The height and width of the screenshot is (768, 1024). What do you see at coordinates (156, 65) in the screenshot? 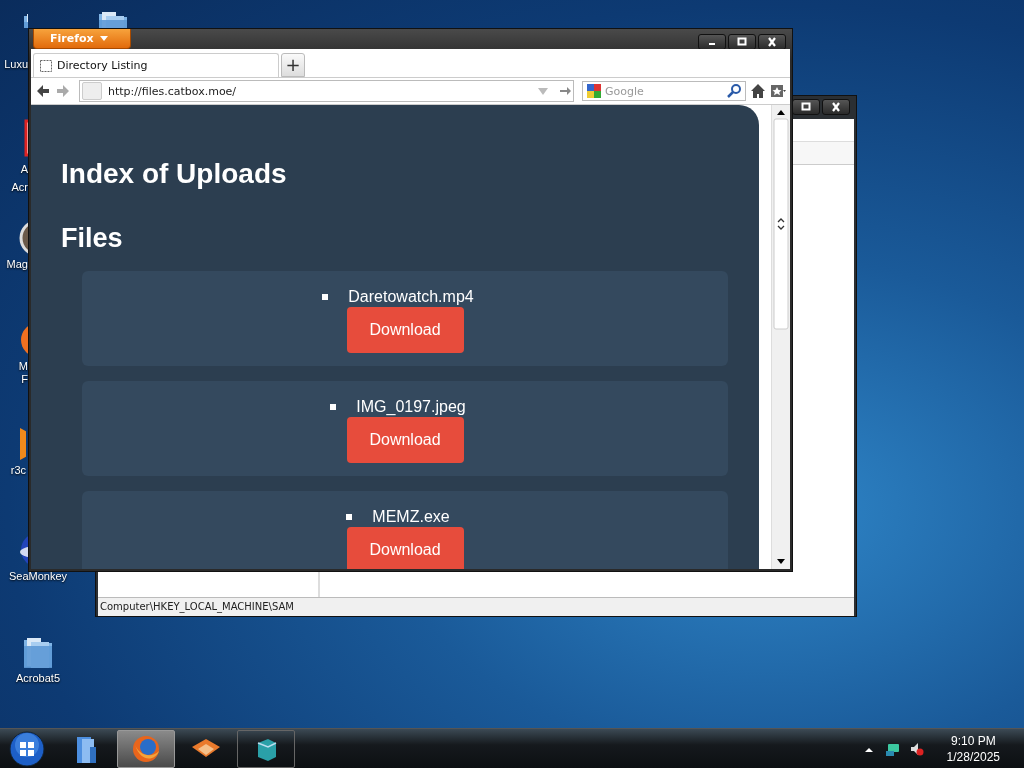
I see `browser-tab: Directory Listing` at bounding box center [156, 65].